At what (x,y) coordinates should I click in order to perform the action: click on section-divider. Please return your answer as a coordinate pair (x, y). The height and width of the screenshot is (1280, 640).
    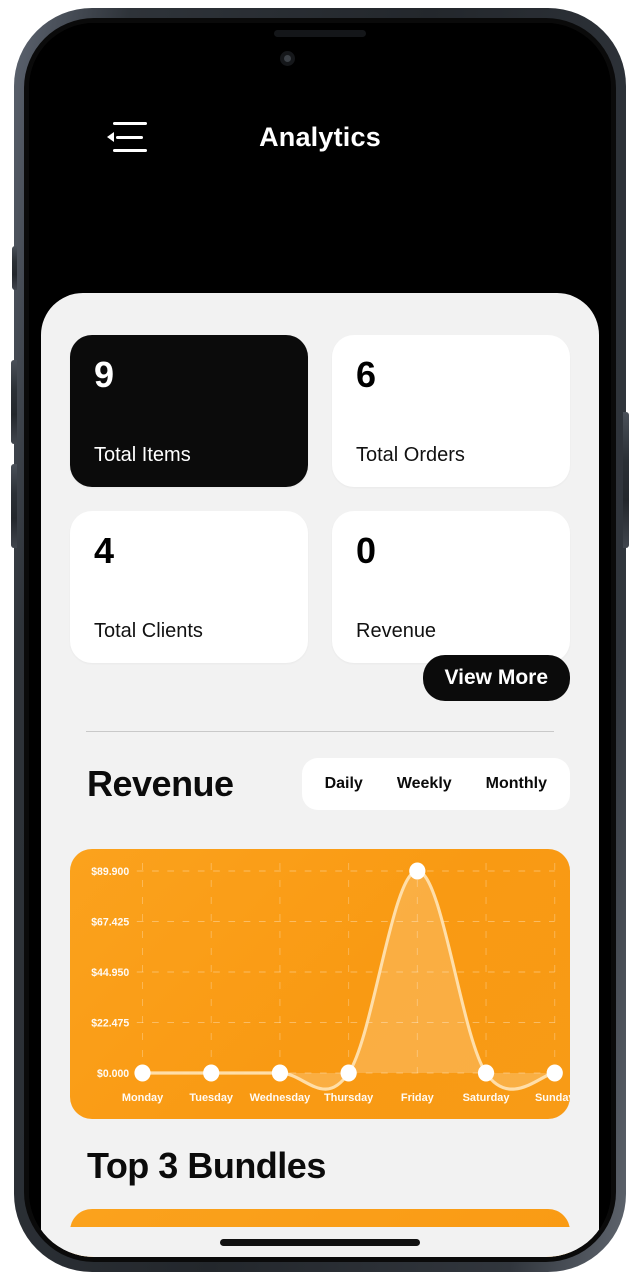
    Looking at the image, I should click on (320, 731).